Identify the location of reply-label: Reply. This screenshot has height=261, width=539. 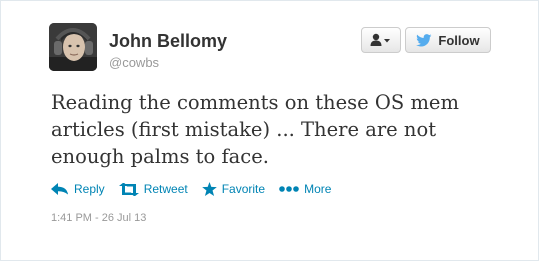
(89, 189).